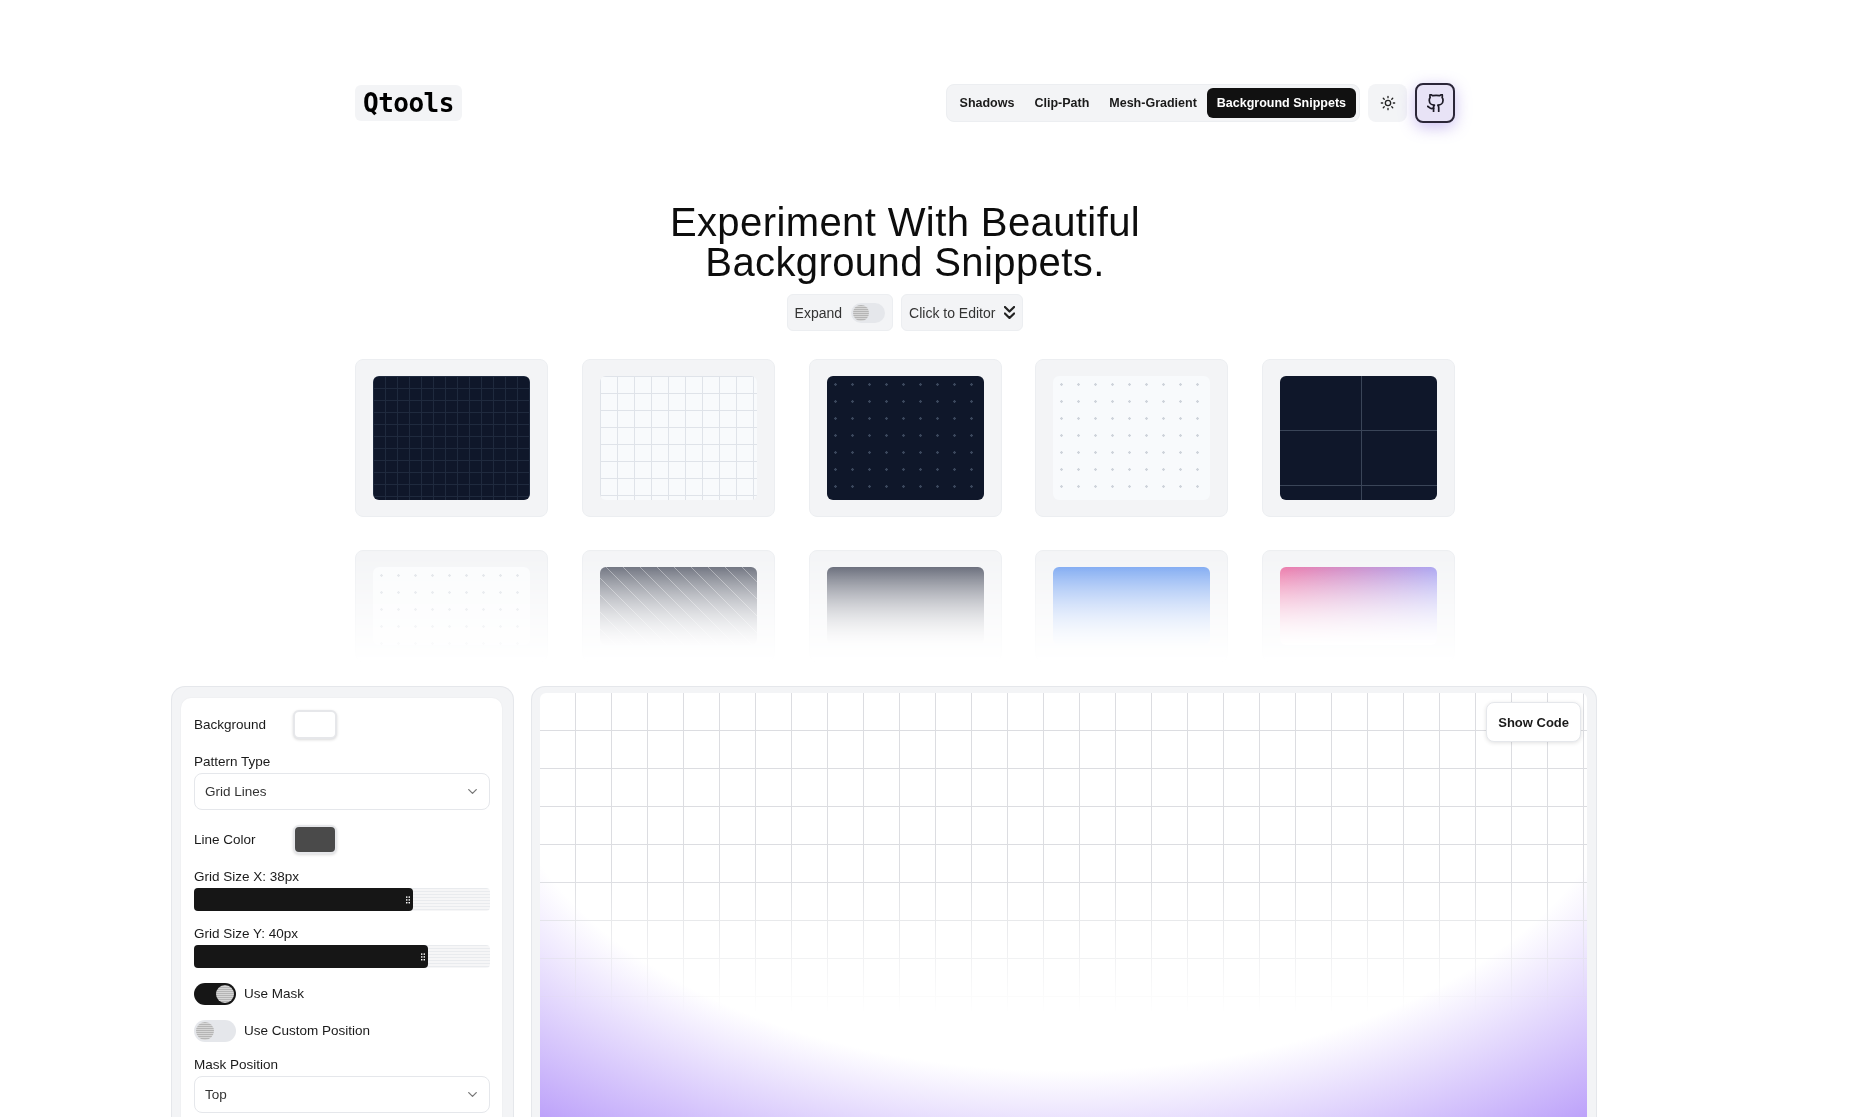  I want to click on switch-label: Use Mask, so click(274, 994).